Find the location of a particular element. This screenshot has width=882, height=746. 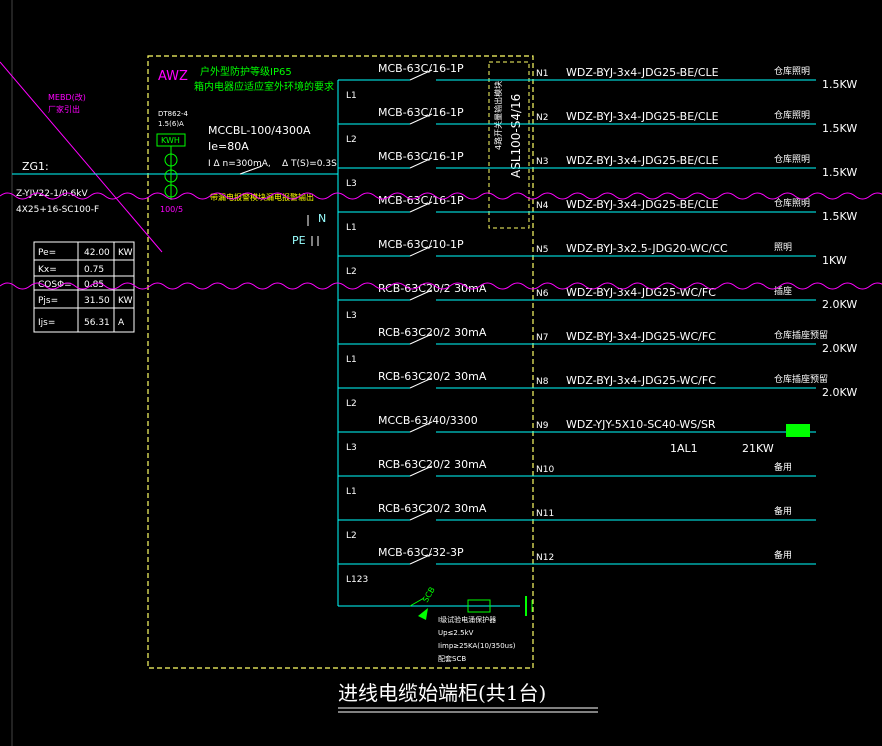

main-breaker-leak: I Δ n=300mA, is located at coordinates (239, 164).